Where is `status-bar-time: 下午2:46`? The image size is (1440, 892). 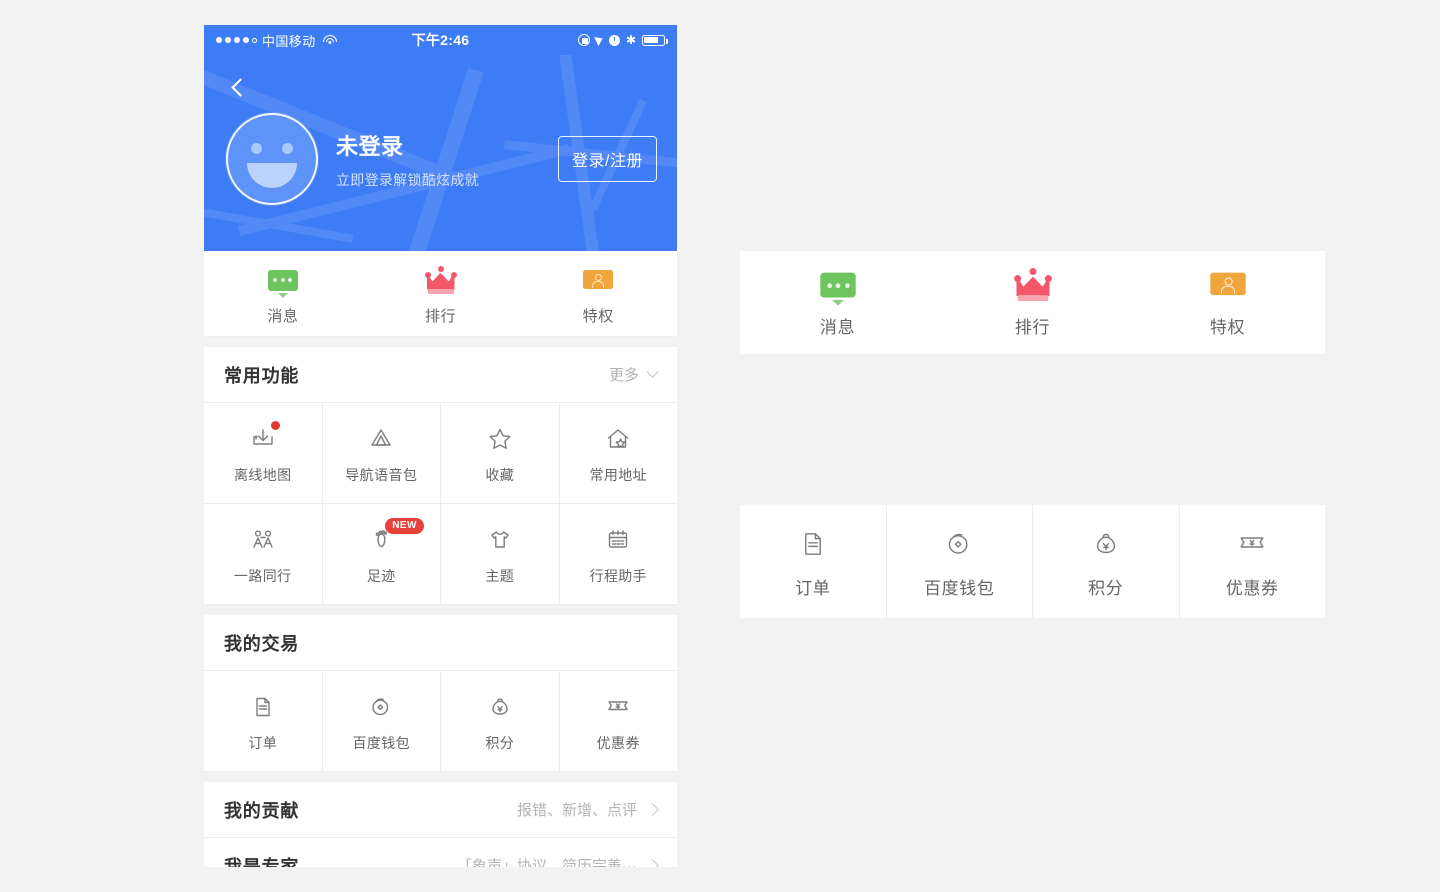
status-bar-time: 下午2:46 is located at coordinates (440, 40).